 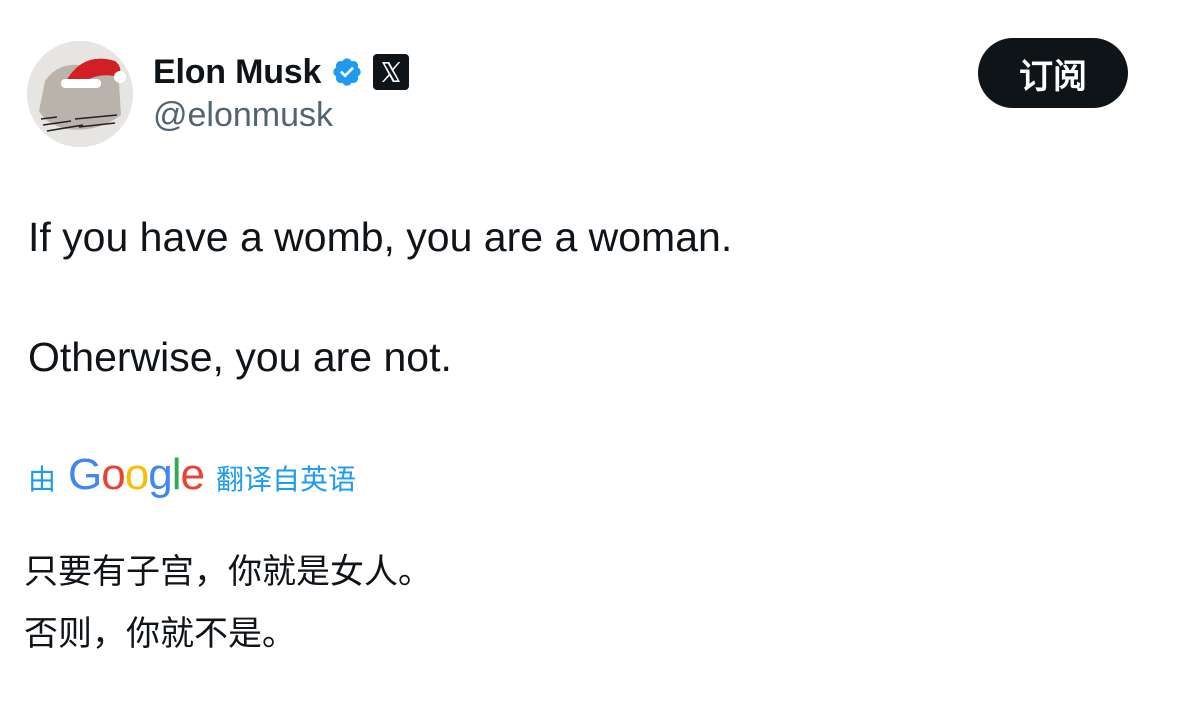 I want to click on google-logo-letter: g, so click(x=160, y=474).